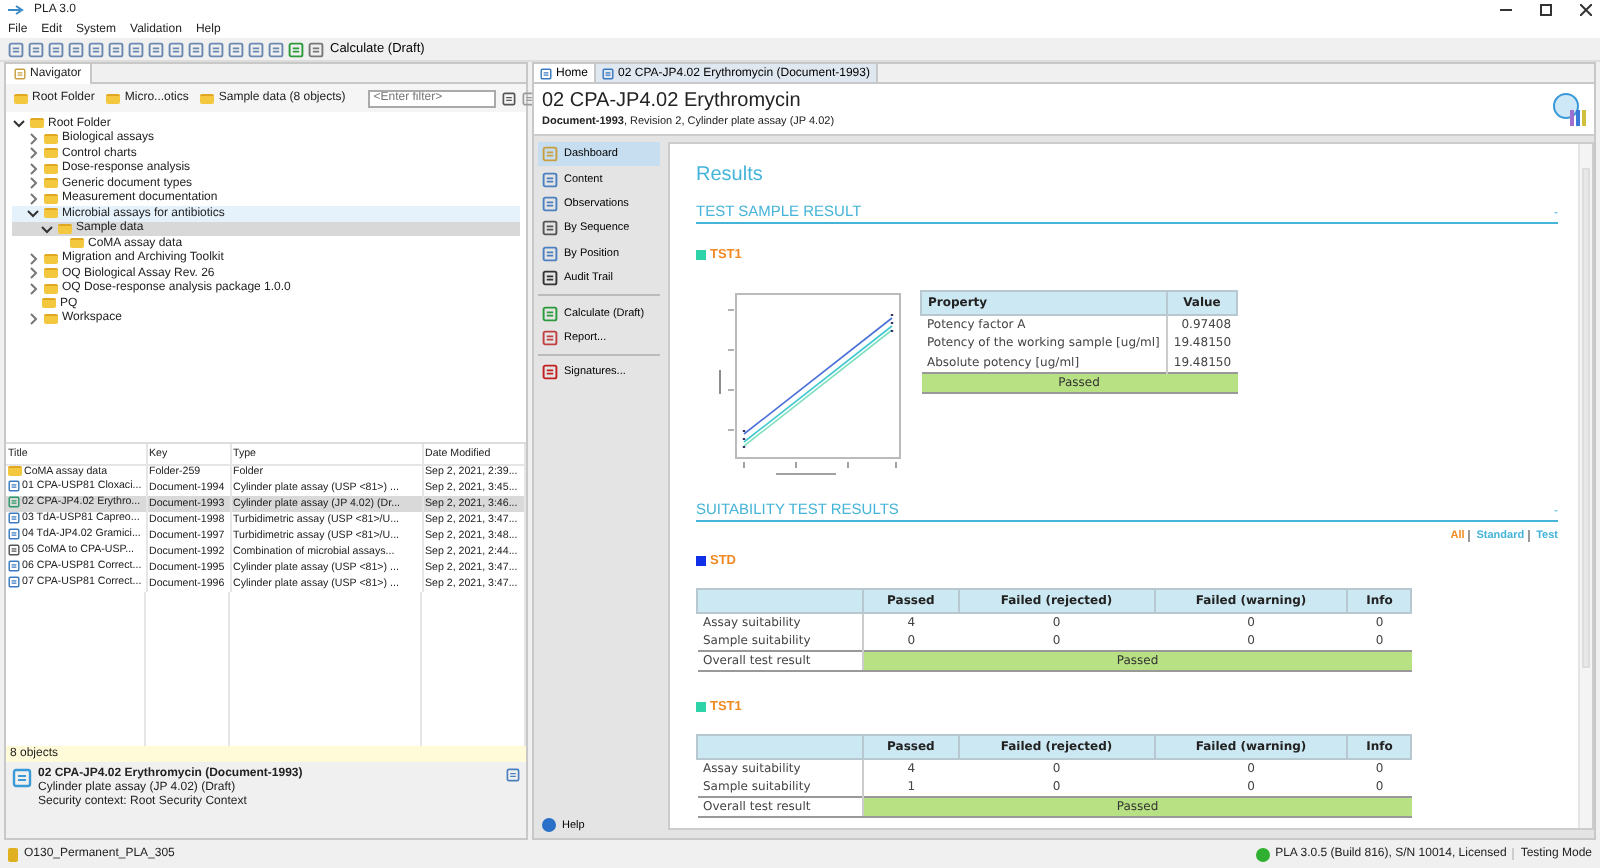 Image resolution: width=1600 pixels, height=868 pixels. I want to click on results-heading: Results, so click(730, 175).